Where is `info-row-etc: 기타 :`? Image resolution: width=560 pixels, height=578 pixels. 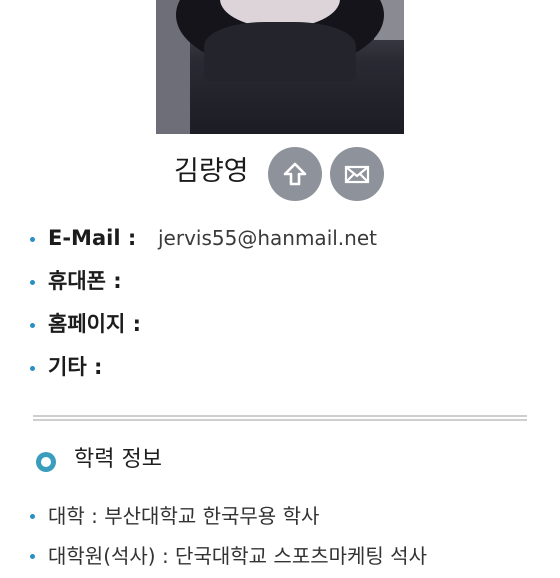
info-row-etc: 기타 : is located at coordinates (280, 370).